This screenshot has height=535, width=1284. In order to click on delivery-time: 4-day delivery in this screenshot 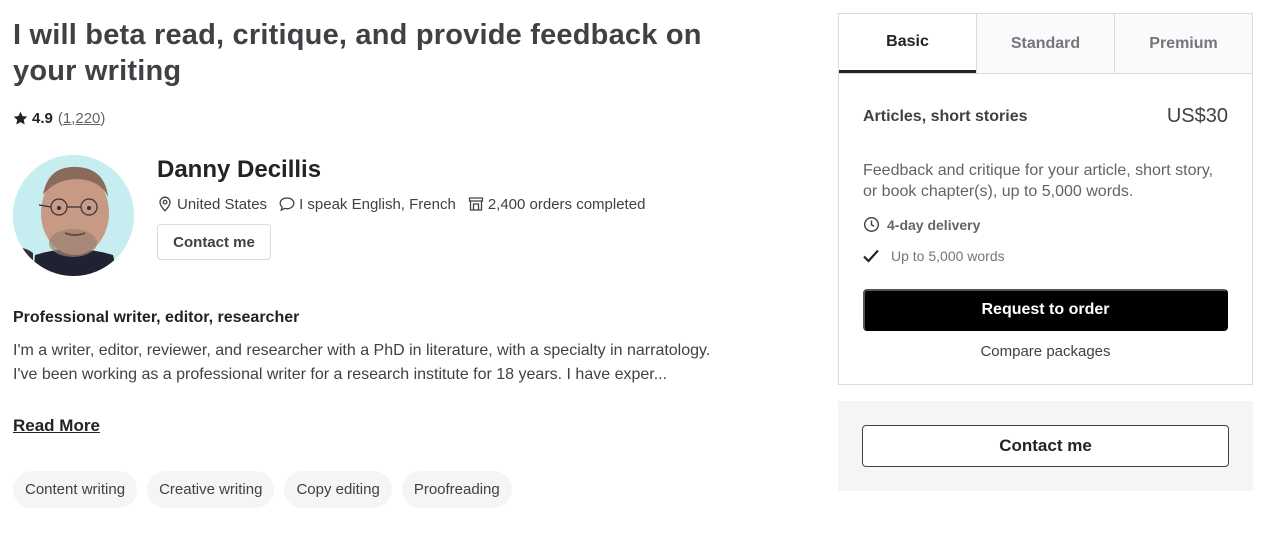, I will do `click(921, 224)`.